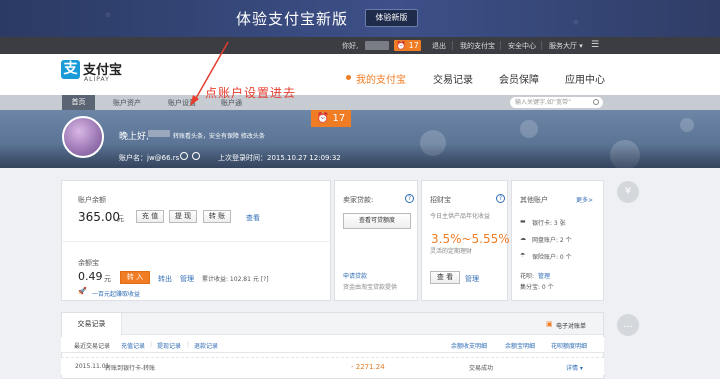 The height and width of the screenshot is (379, 720). I want to click on yuebao-promo-link: 一百元起赚取收益, so click(116, 293).